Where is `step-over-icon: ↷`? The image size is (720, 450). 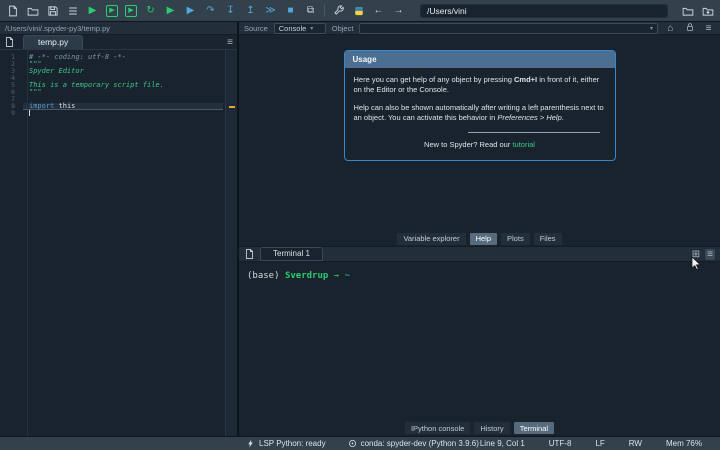
step-over-icon: ↷ is located at coordinates (210, 10).